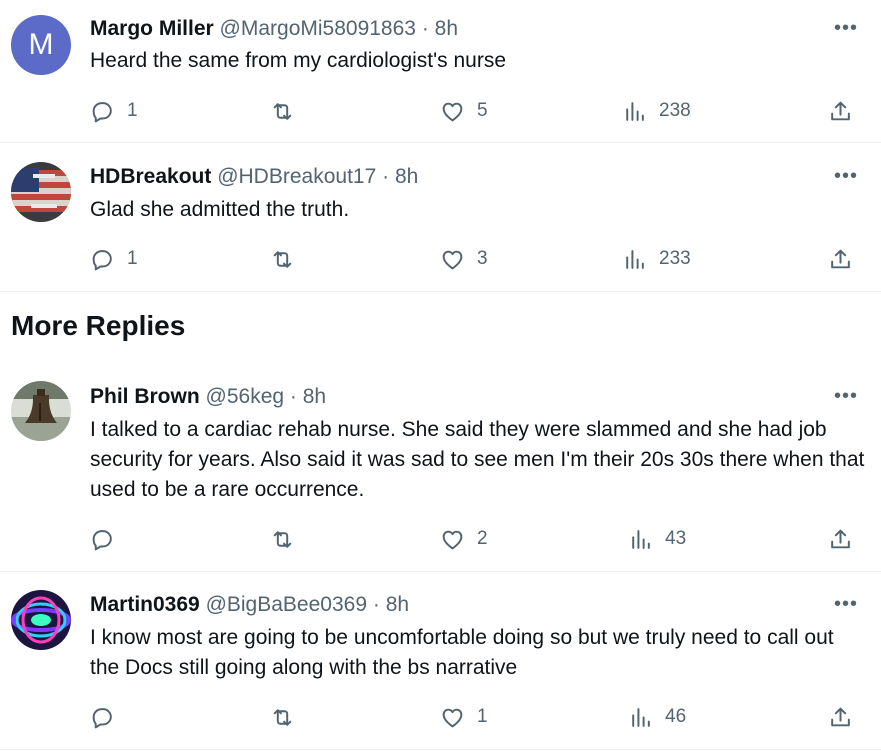 Image resolution: width=881 pixels, height=752 pixels. I want to click on author-name: Phil Brown, so click(145, 396).